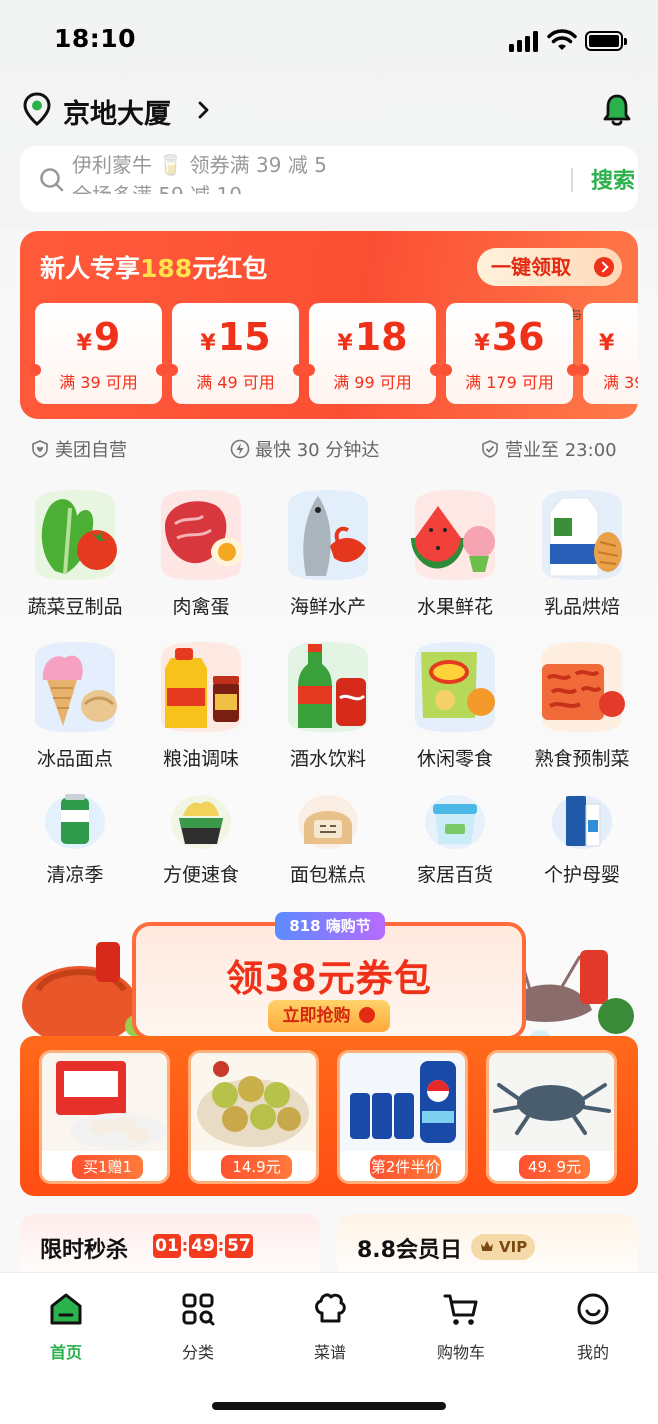  Describe the element at coordinates (549, 267) in the screenshot. I see `claim-all-button: 一键领取` at that location.